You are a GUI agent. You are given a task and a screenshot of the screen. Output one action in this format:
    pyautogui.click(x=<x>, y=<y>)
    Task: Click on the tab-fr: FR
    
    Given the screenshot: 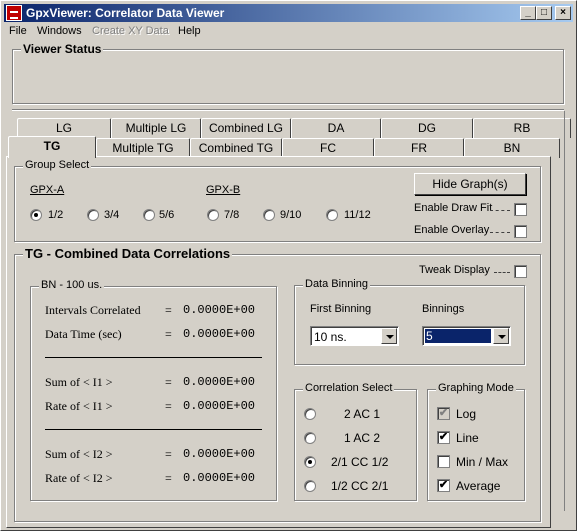 What is the action you would take?
    pyautogui.click(x=419, y=148)
    